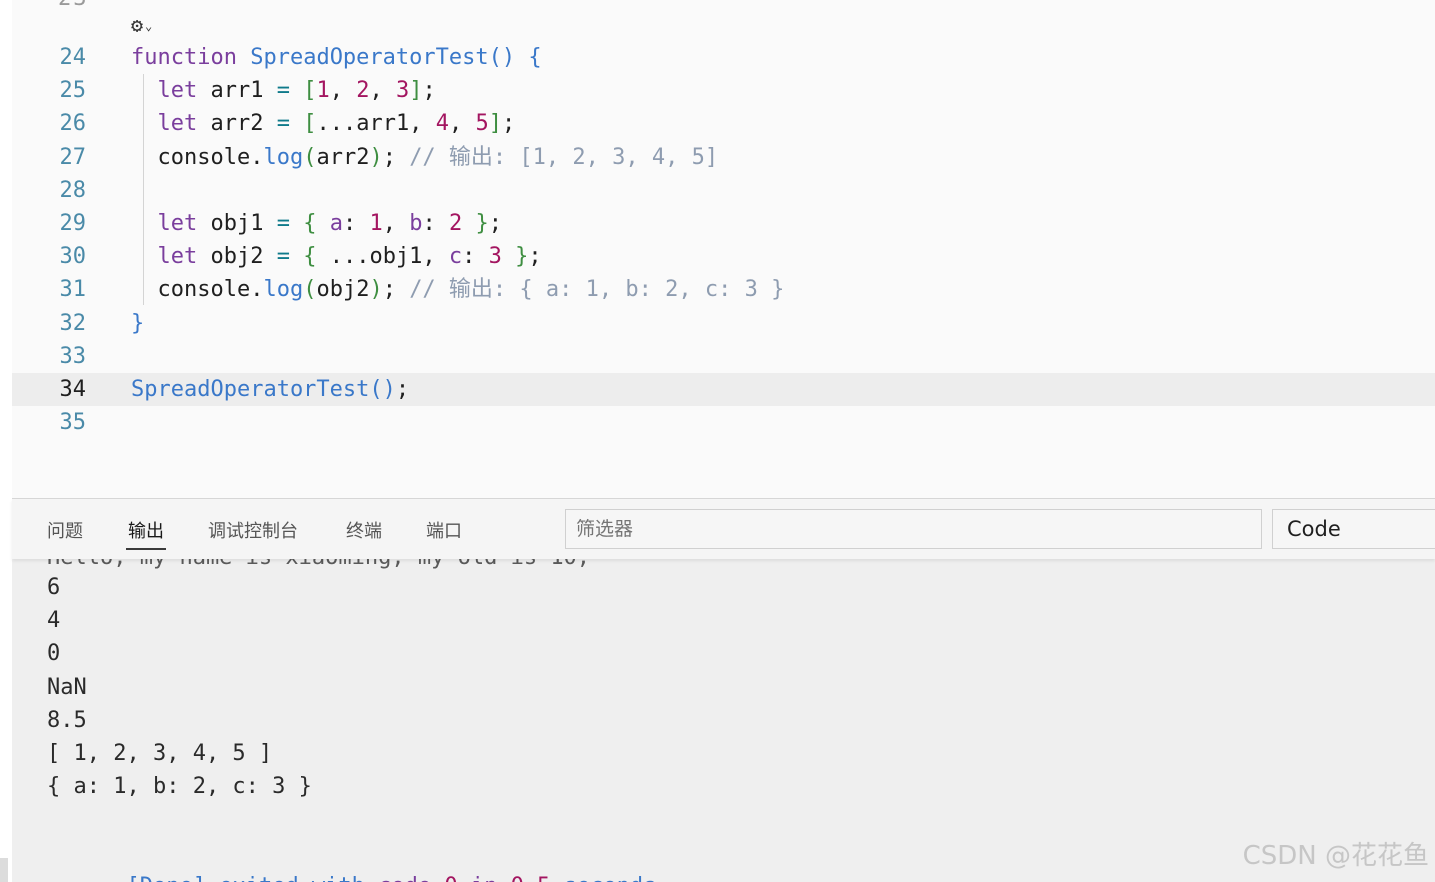  I want to click on code-token: obj1, so click(243, 223).